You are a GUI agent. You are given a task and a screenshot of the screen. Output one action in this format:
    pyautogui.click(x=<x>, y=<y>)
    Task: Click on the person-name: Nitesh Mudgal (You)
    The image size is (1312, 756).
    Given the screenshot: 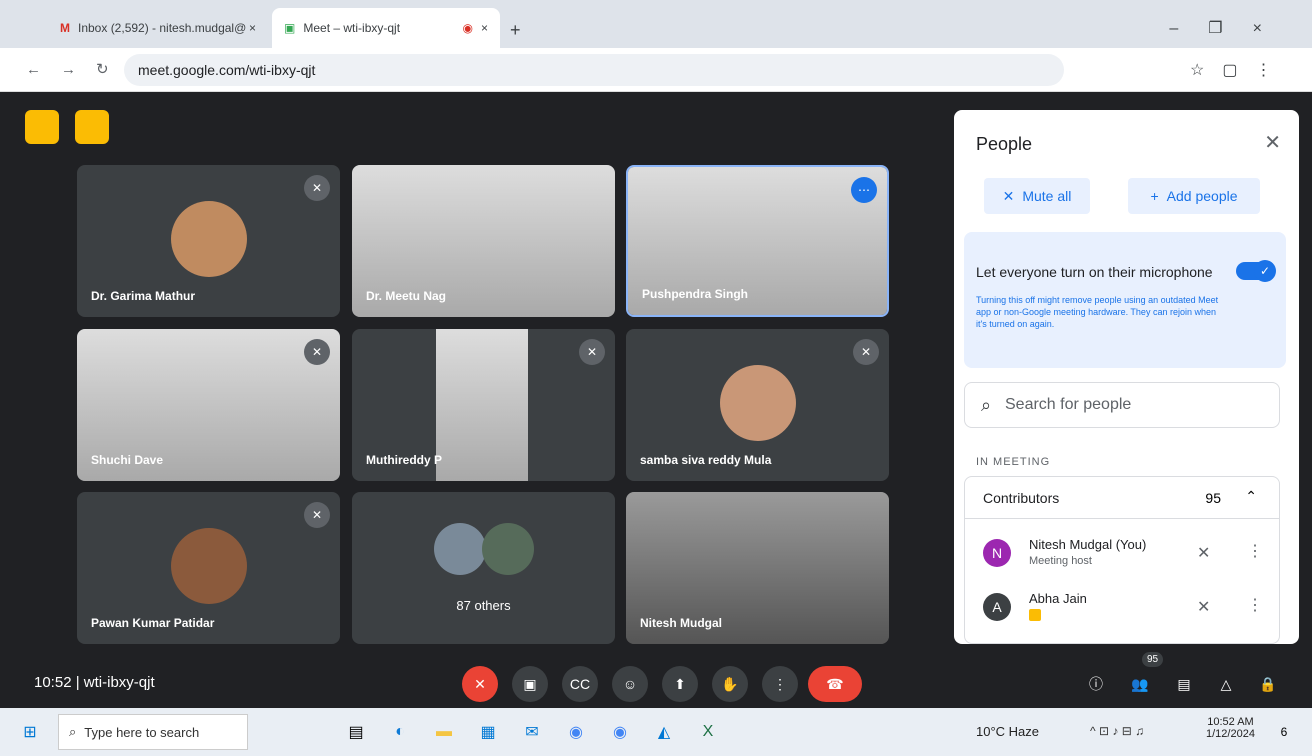 What is the action you would take?
    pyautogui.click(x=1088, y=544)
    